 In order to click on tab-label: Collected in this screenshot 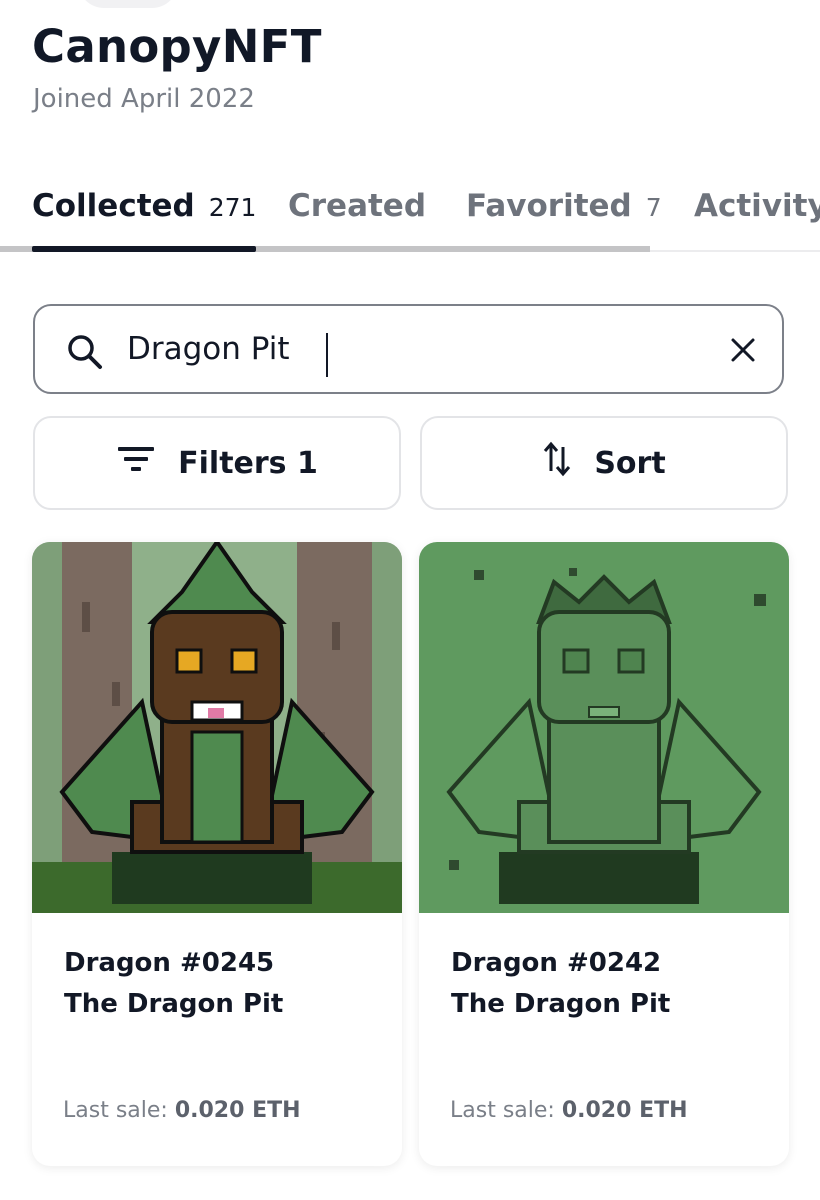, I will do `click(113, 206)`.